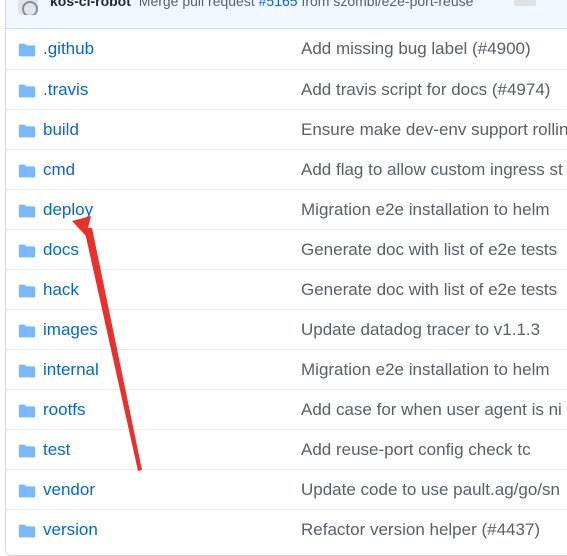 The height and width of the screenshot is (556, 567). What do you see at coordinates (56, 450) in the screenshot?
I see `file-name-link: test` at bounding box center [56, 450].